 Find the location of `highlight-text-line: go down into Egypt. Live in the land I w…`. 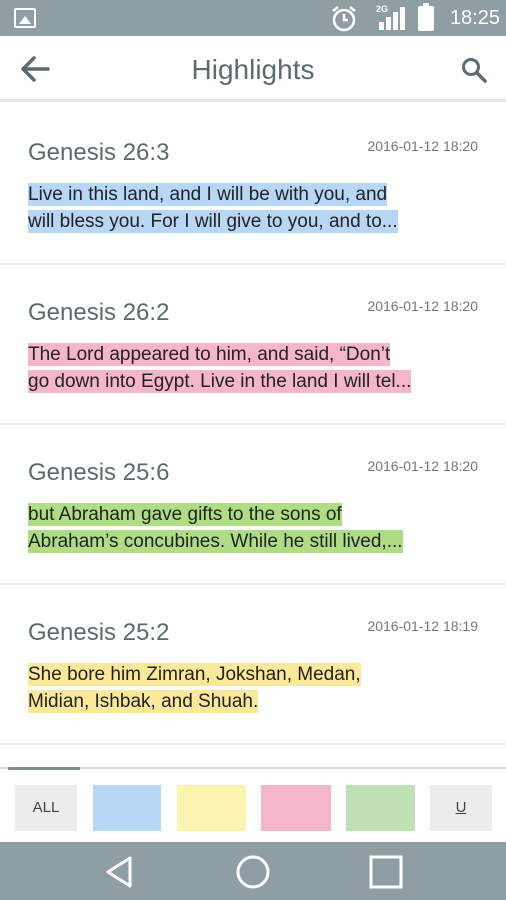

highlight-text-line: go down into Egypt. Live in the land I w… is located at coordinates (220, 381).